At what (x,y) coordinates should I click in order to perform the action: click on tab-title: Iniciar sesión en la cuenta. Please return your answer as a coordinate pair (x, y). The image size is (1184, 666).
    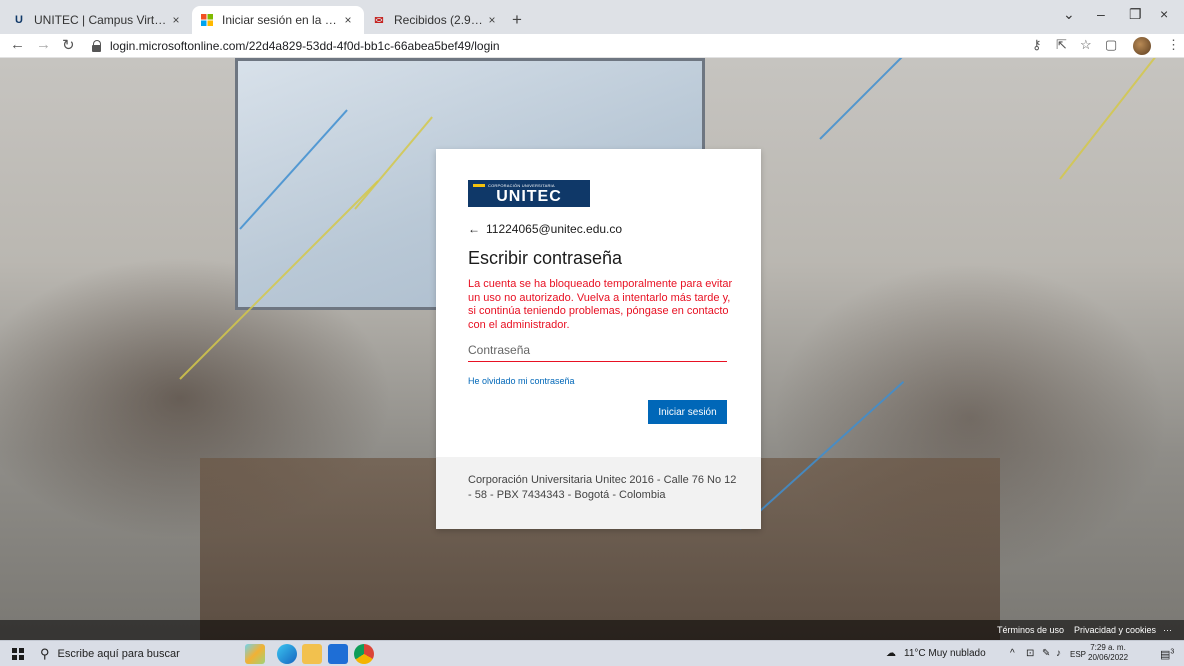
    Looking at the image, I should click on (281, 20).